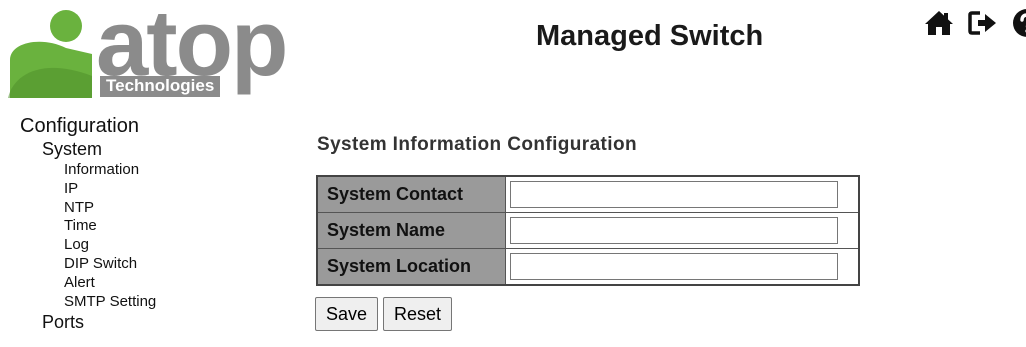 The image size is (1026, 347). I want to click on atop-logo: atop Technologies, so click(151, 51).